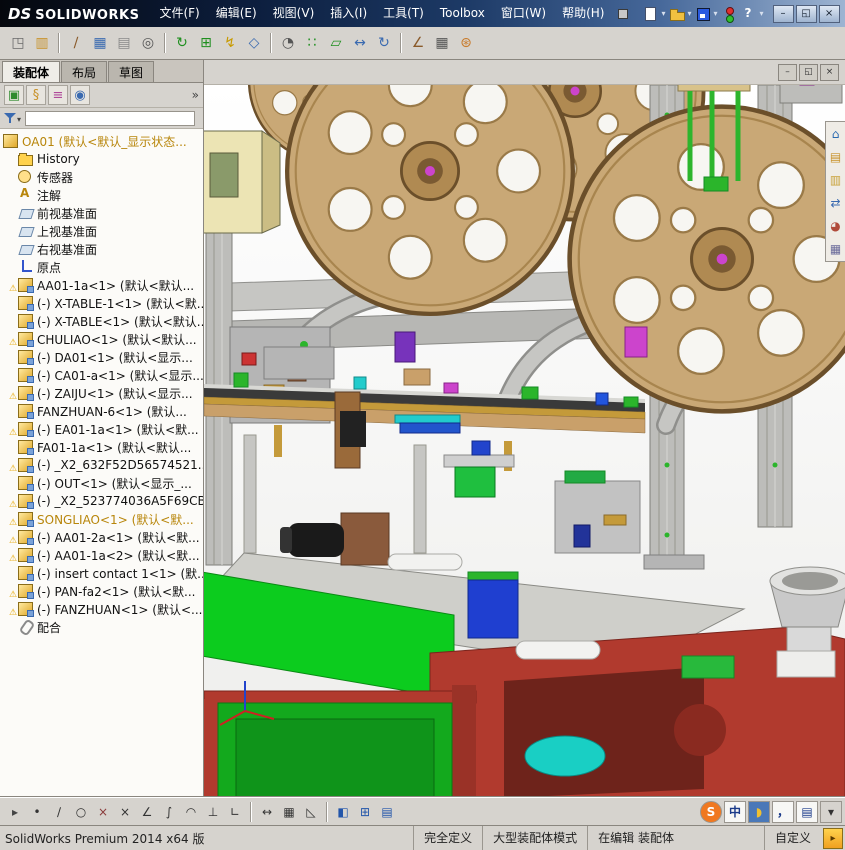 The height and width of the screenshot is (850, 845). What do you see at coordinates (759, 811) in the screenshot?
I see `halfwidth-icon: ◗` at bounding box center [759, 811].